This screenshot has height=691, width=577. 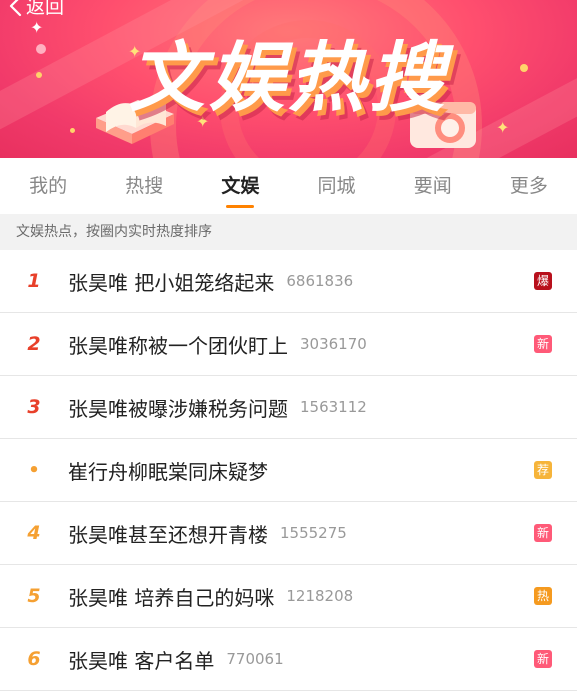 I want to click on tab-mine: 我的, so click(x=48, y=186).